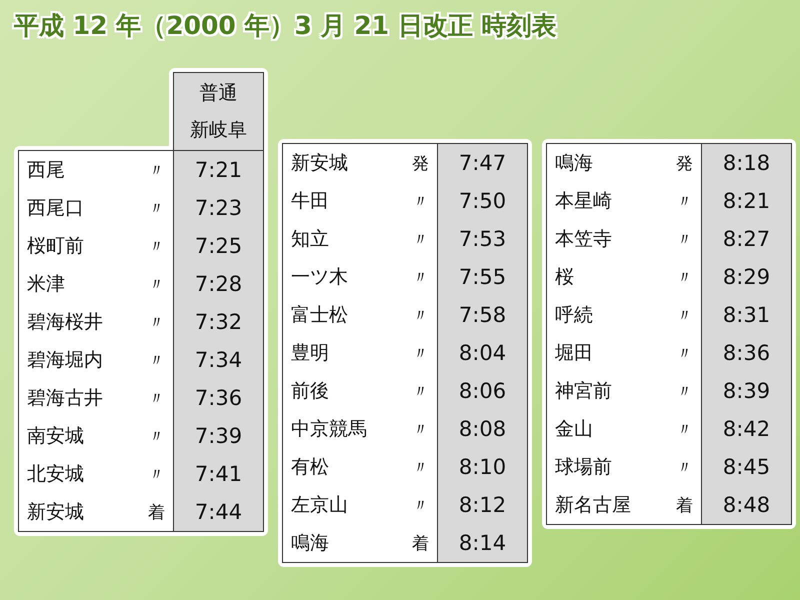 The width and height of the screenshot is (800, 600). What do you see at coordinates (310, 239) in the screenshot?
I see `station-name: 知立` at bounding box center [310, 239].